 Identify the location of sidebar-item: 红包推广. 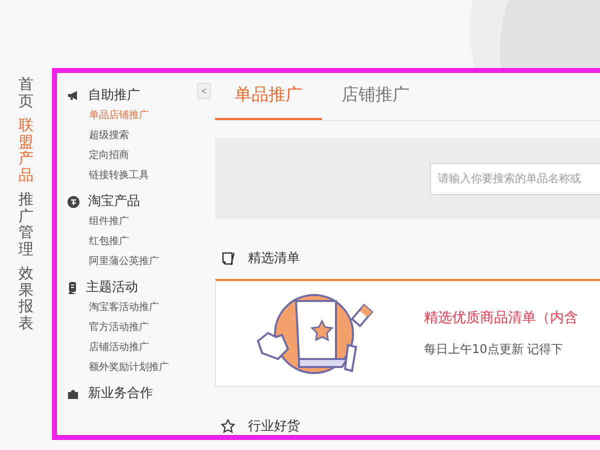
(152, 242).